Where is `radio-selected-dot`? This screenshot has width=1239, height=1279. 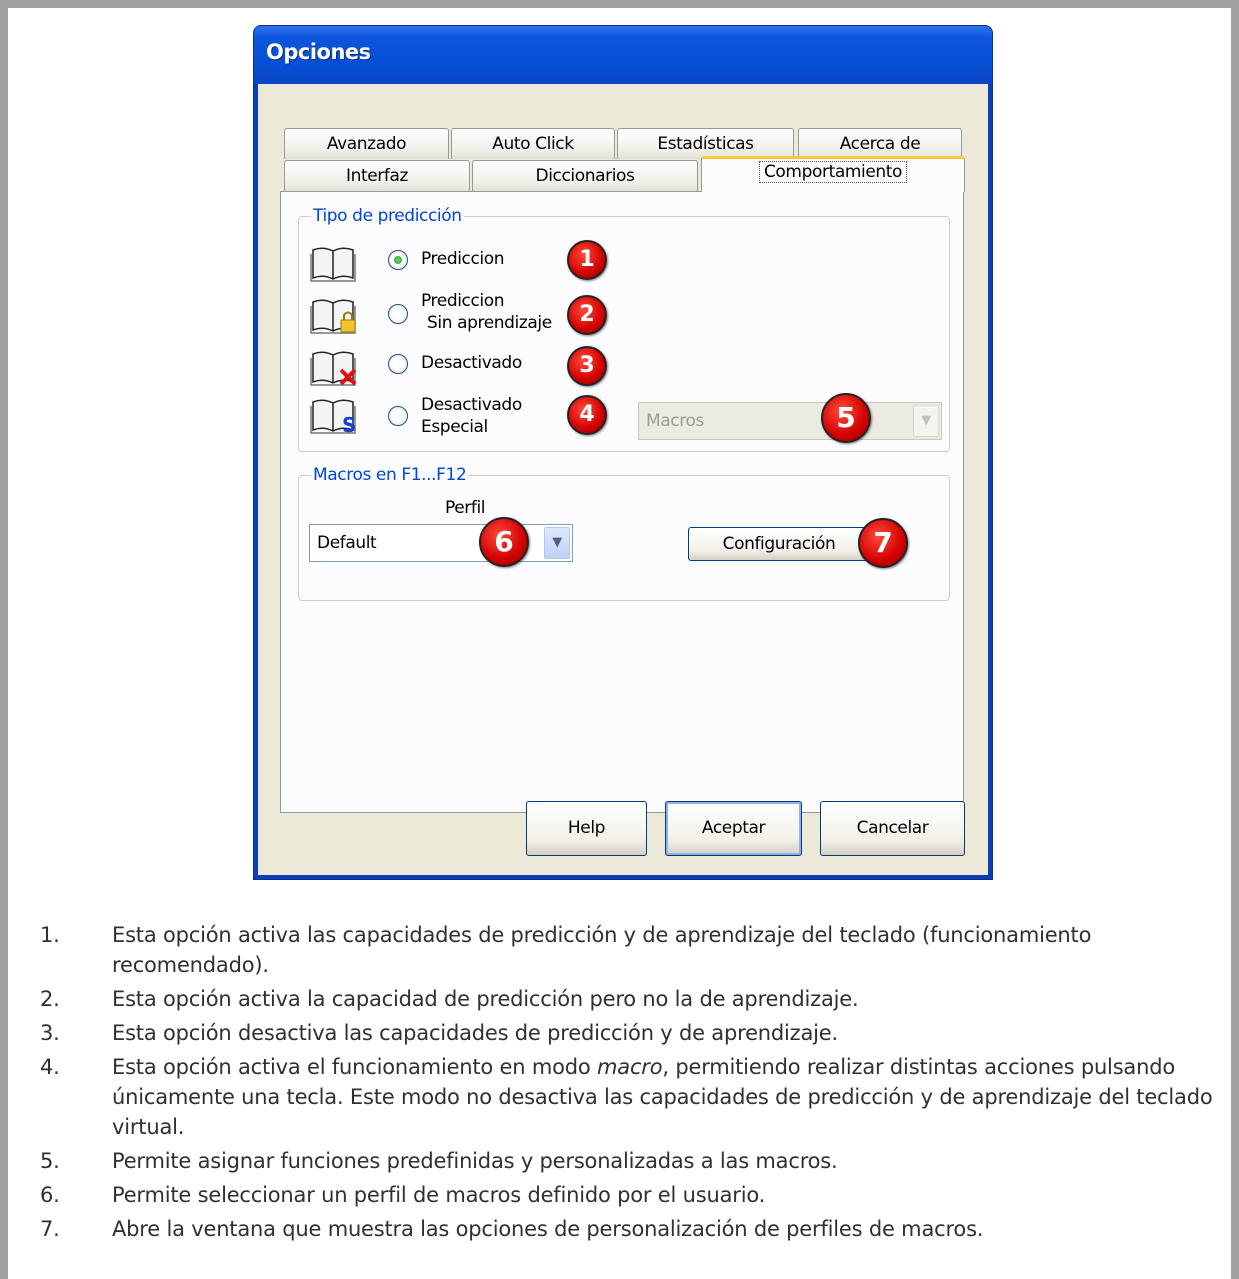 radio-selected-dot is located at coordinates (398, 260).